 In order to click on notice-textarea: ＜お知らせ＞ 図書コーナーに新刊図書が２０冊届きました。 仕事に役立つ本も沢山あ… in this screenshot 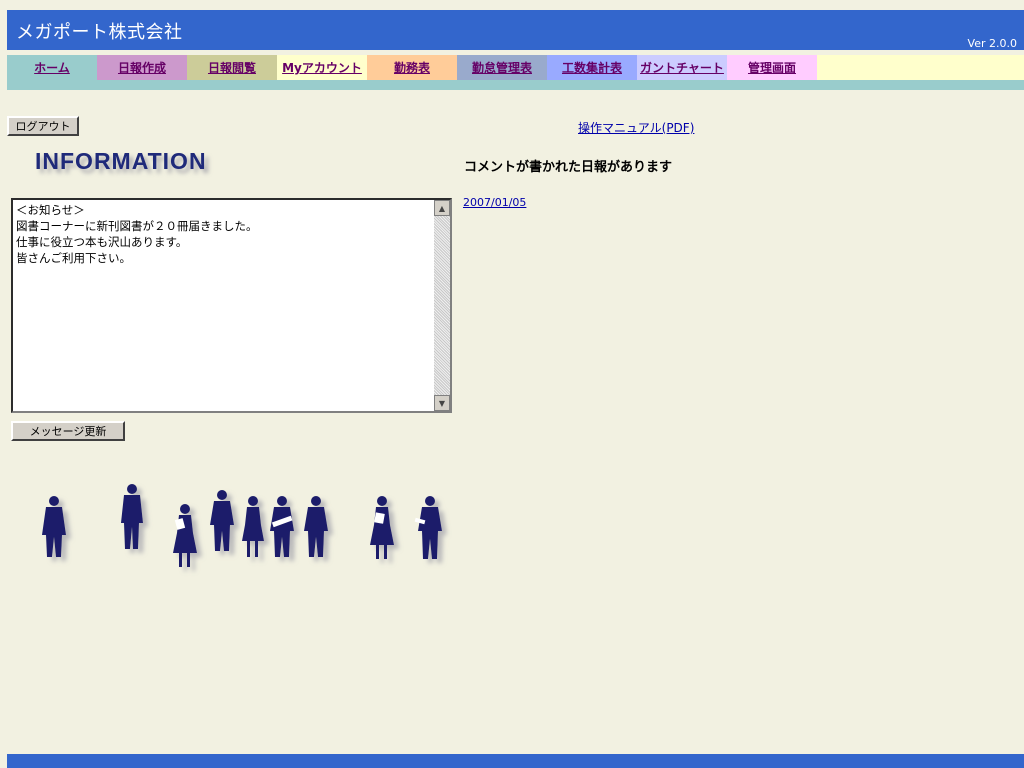, I will do `click(231, 305)`.